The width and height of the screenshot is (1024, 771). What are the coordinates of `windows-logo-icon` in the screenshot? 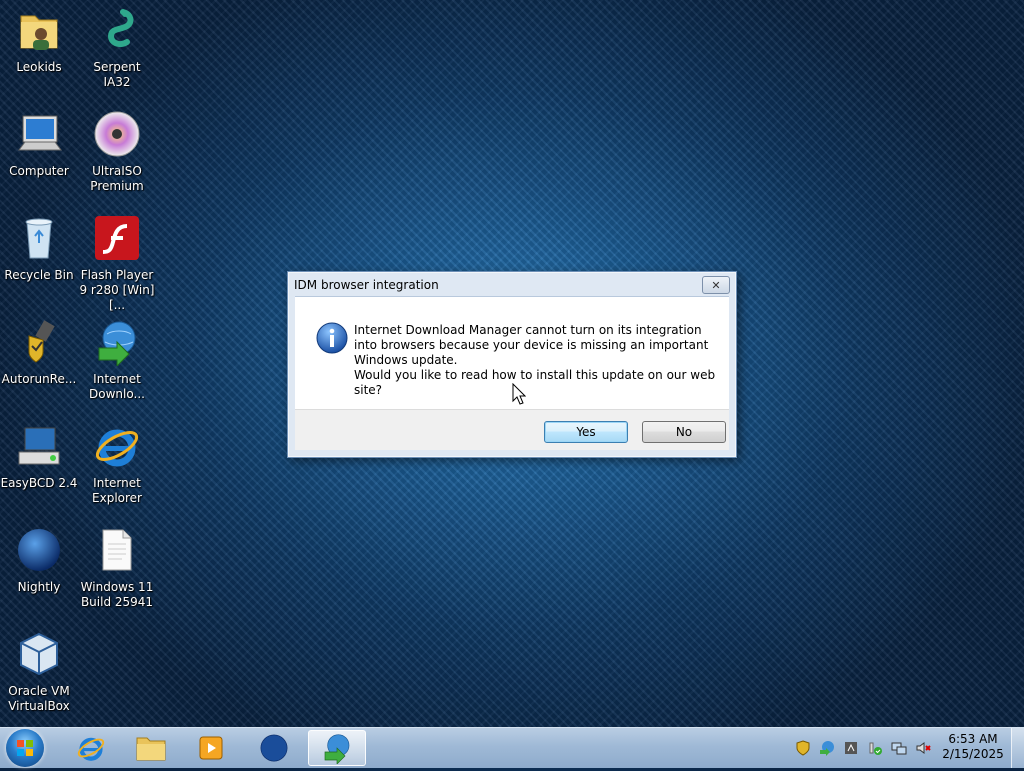 It's located at (25, 748).